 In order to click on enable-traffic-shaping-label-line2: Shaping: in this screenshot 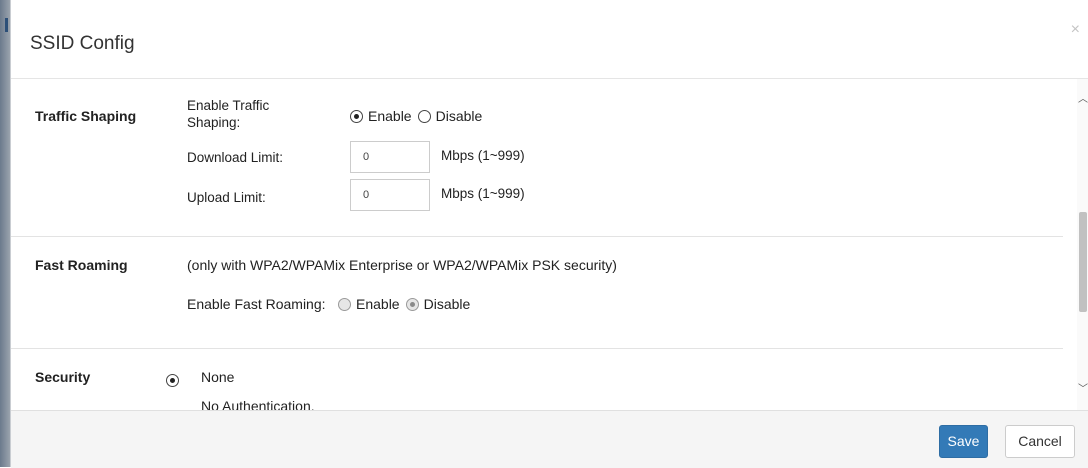, I will do `click(214, 122)`.